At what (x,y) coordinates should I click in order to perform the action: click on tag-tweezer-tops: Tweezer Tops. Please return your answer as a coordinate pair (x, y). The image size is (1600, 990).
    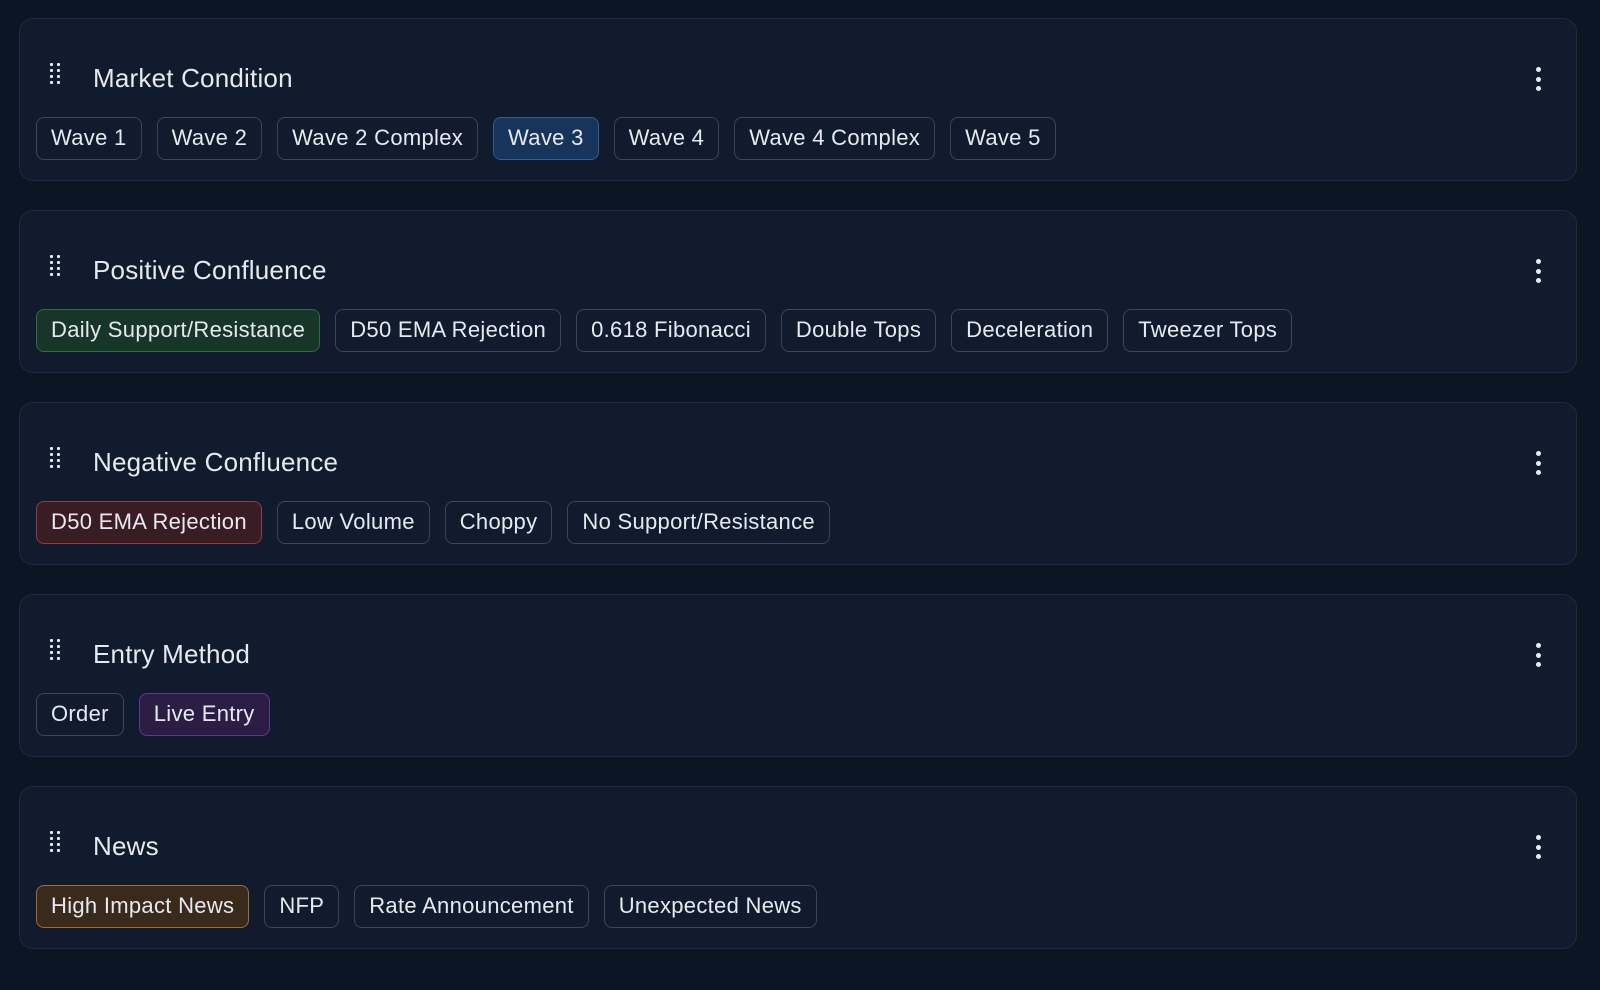
    Looking at the image, I should click on (1208, 330).